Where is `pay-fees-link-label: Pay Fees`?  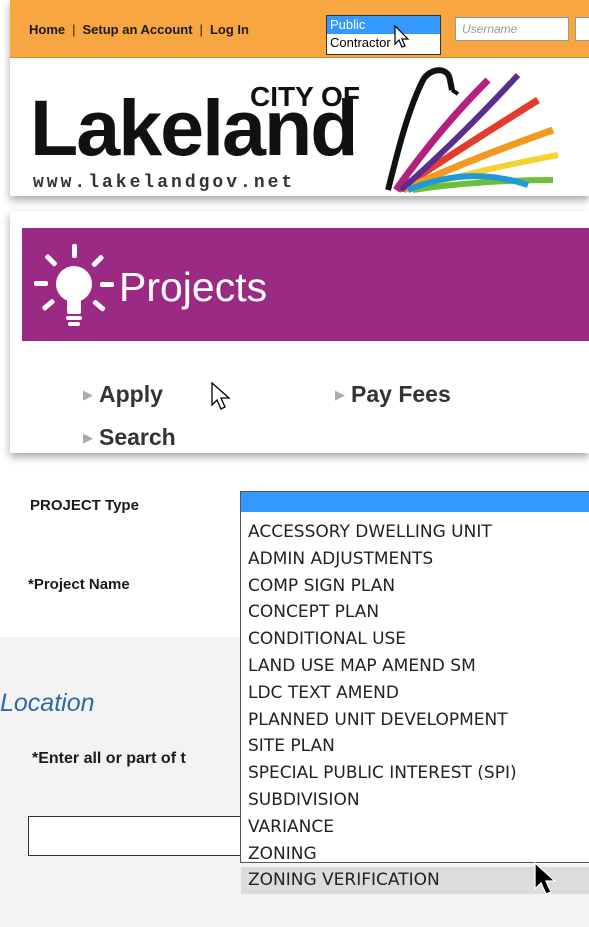
pay-fees-link-label: Pay Fees is located at coordinates (401, 394).